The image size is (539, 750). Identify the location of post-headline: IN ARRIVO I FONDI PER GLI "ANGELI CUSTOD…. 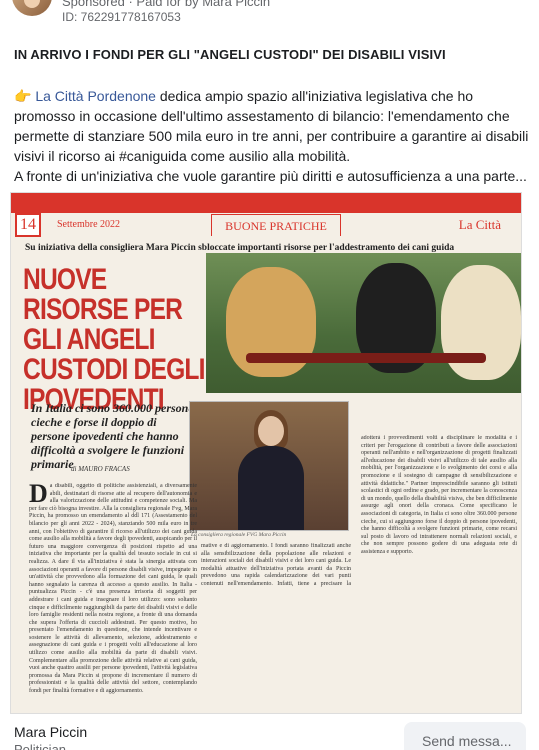
(230, 54).